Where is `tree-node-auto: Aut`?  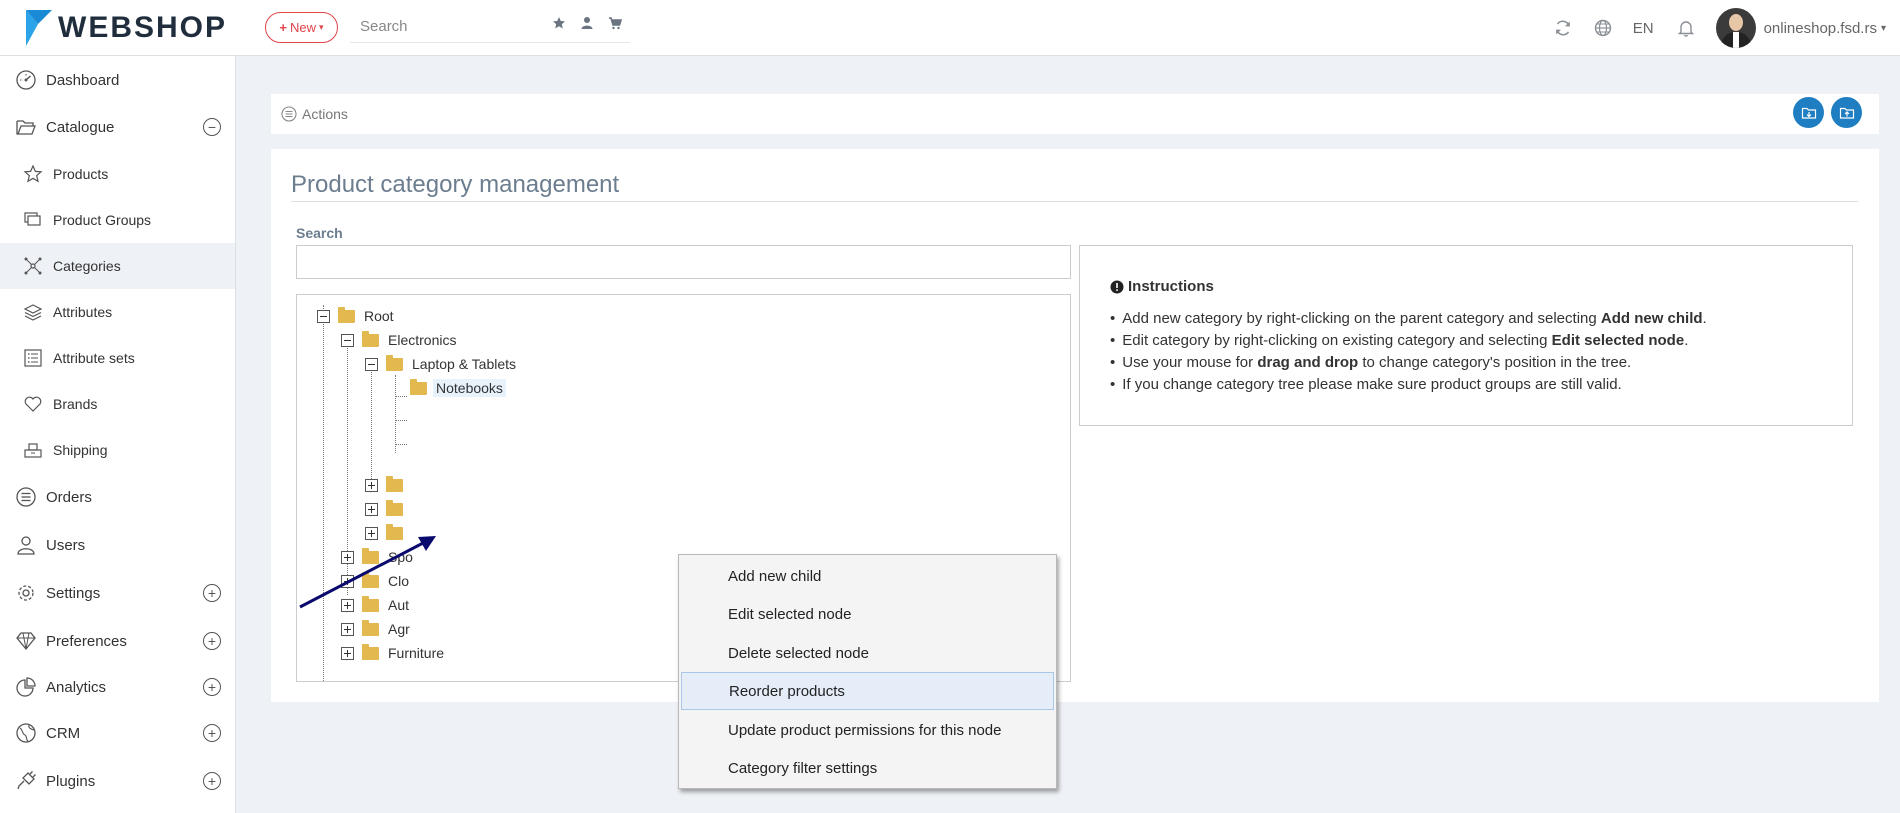 tree-node-auto: Aut is located at coordinates (376, 605).